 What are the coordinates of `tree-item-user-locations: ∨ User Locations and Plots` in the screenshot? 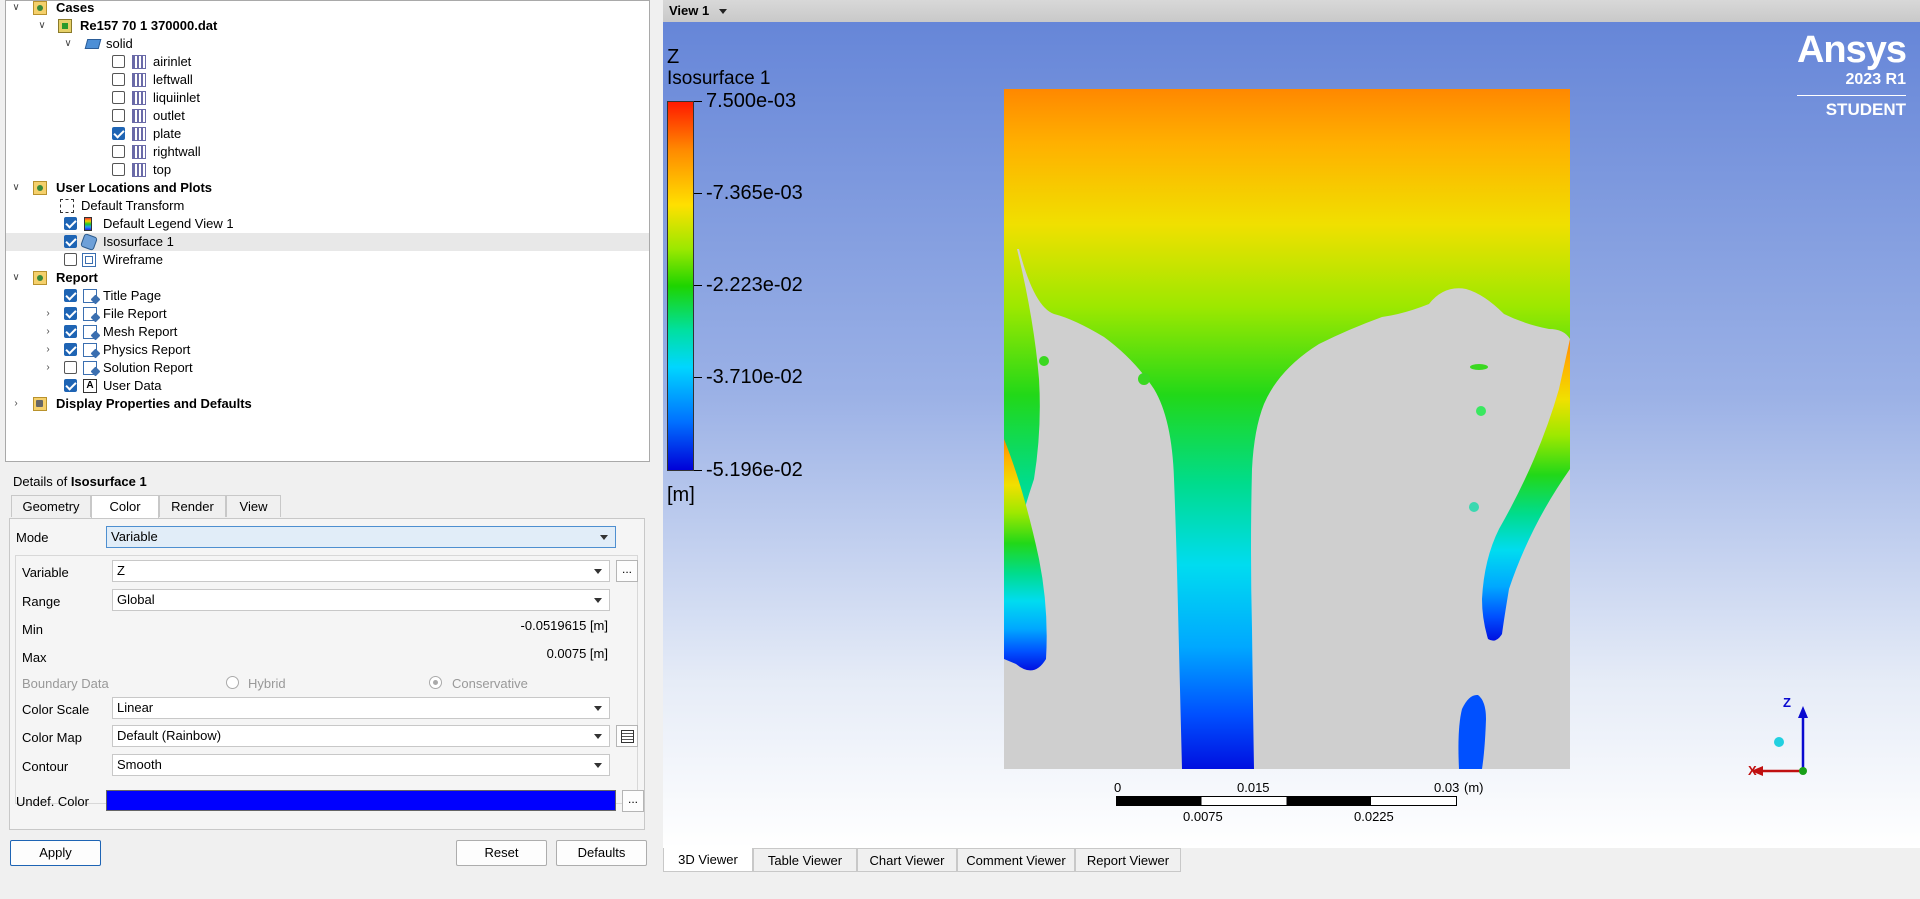 It's located at (327, 188).